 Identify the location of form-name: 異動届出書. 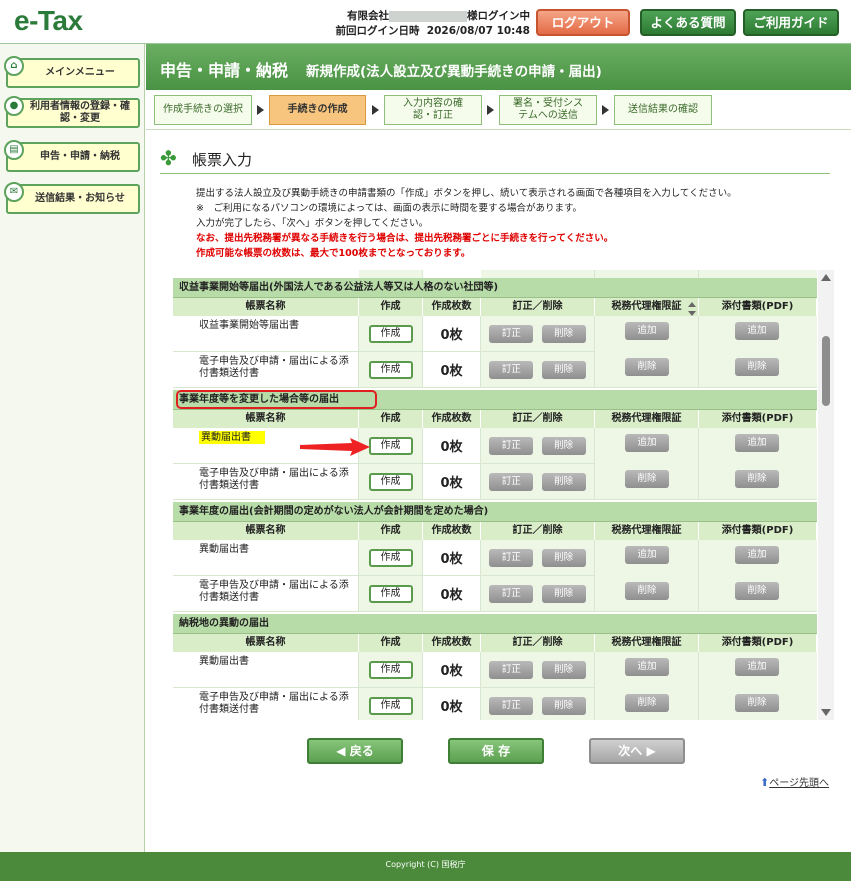
(232, 437).